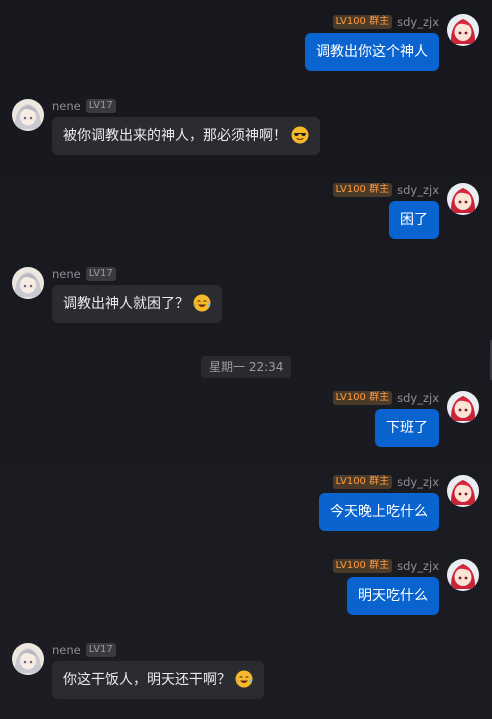  What do you see at coordinates (175, 136) in the screenshot?
I see `message-text: 被你调教出来的神人，那必须神啊！` at bounding box center [175, 136].